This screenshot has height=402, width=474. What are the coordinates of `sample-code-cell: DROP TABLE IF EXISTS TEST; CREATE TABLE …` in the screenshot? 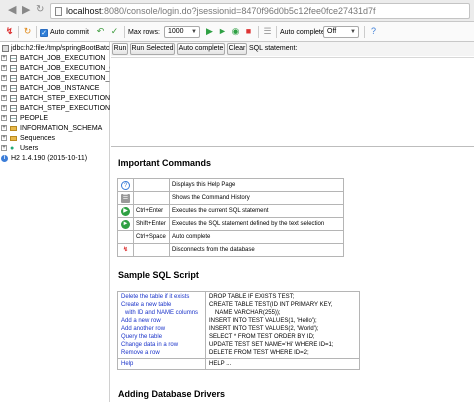 It's located at (282, 325).